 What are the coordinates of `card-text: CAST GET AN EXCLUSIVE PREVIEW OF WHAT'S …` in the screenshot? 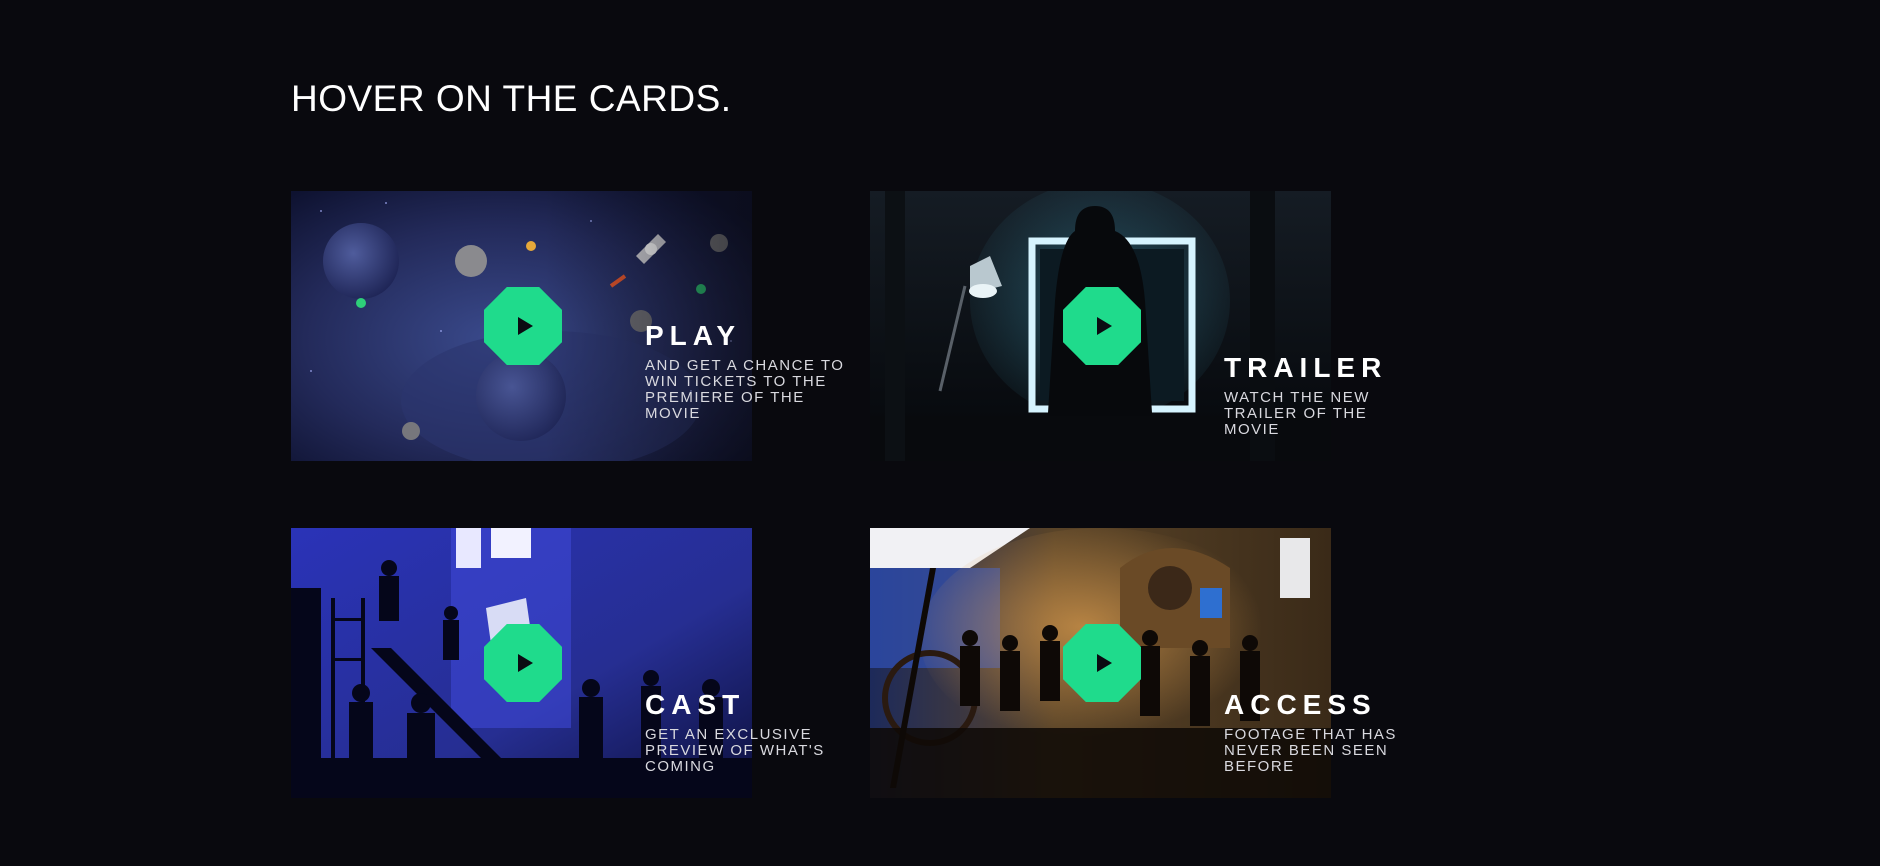 It's located at (745, 733).